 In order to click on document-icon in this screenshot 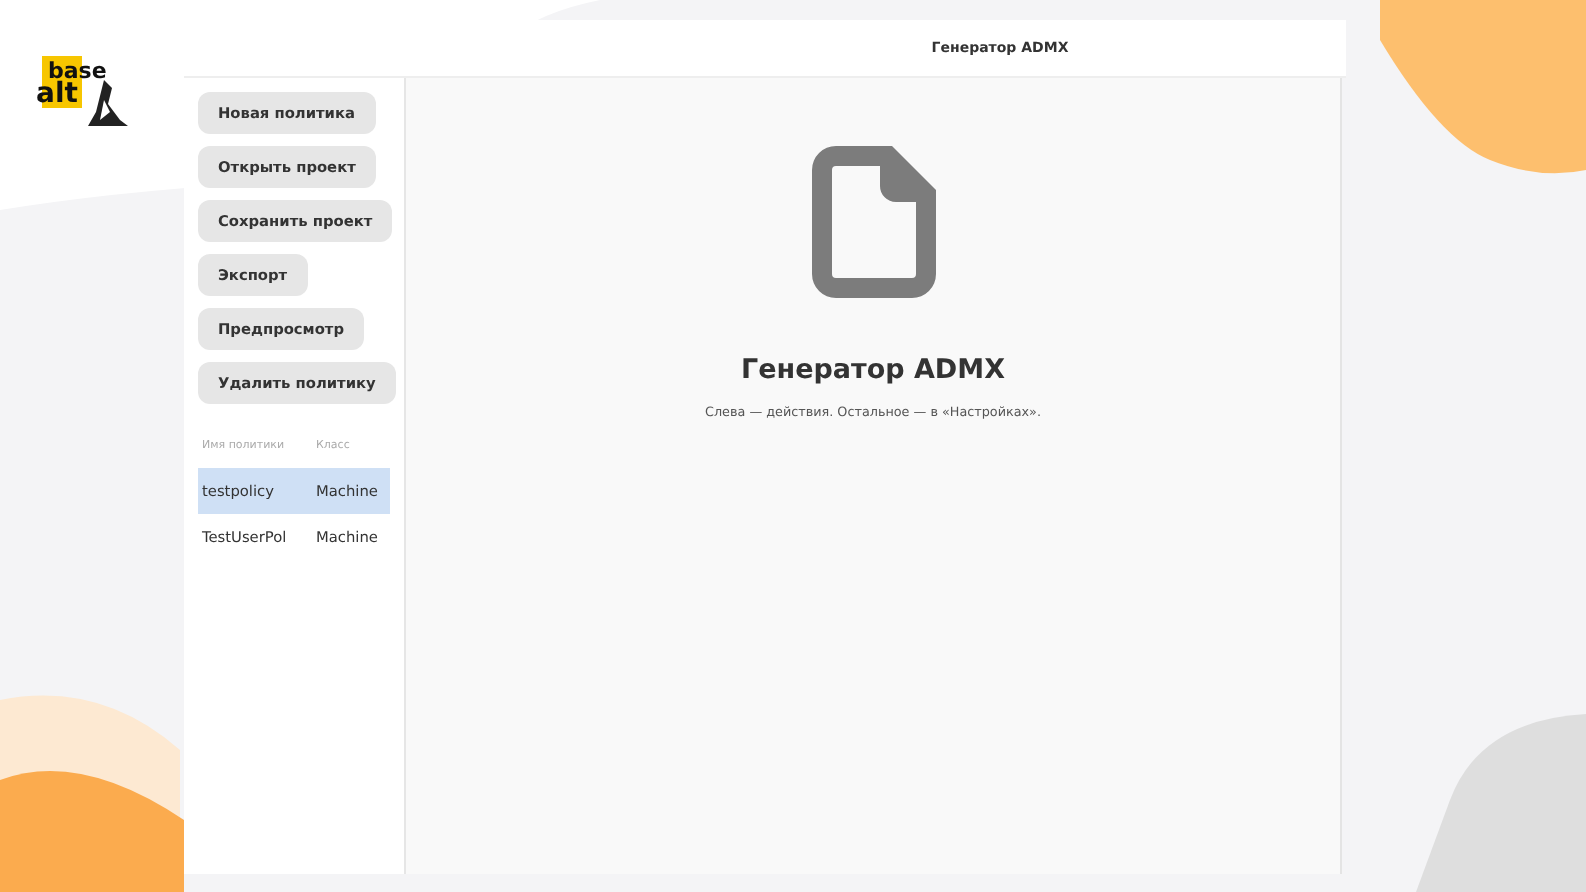, I will do `click(873, 222)`.